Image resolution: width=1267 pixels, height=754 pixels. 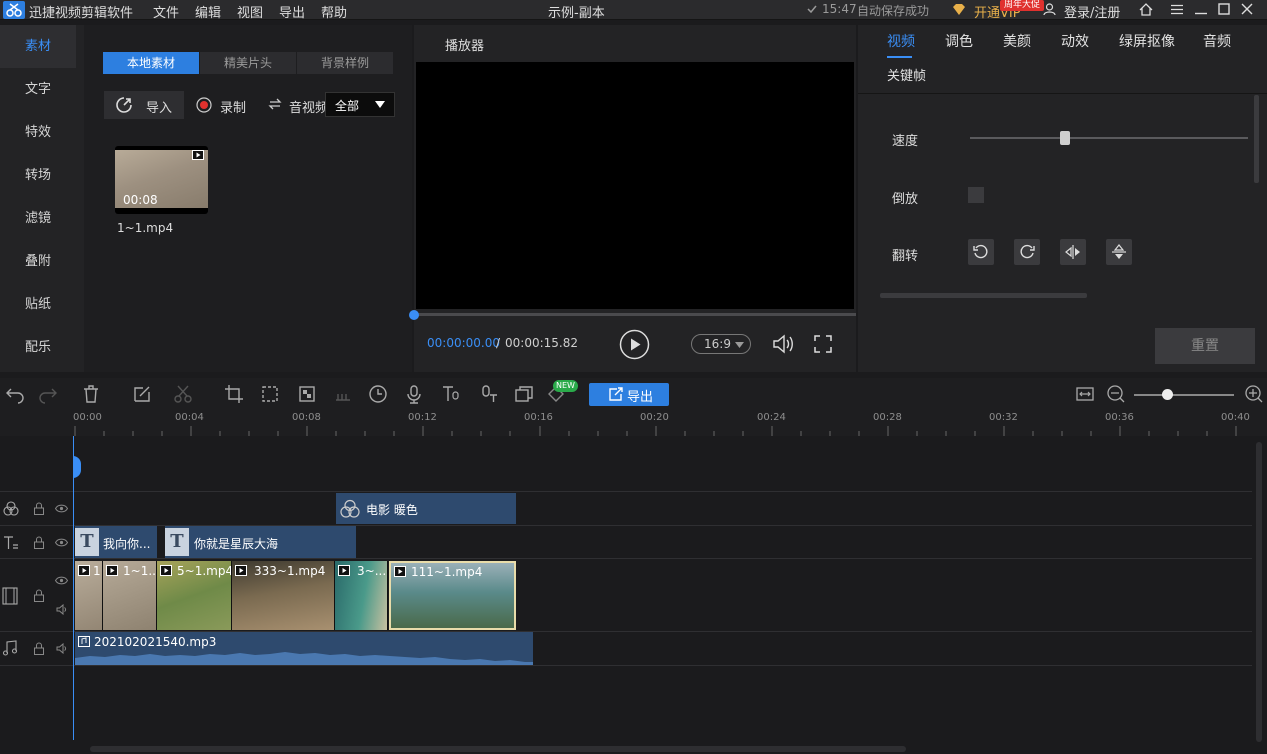 What do you see at coordinates (38, 132) in the screenshot?
I see `nav-effects: 特效` at bounding box center [38, 132].